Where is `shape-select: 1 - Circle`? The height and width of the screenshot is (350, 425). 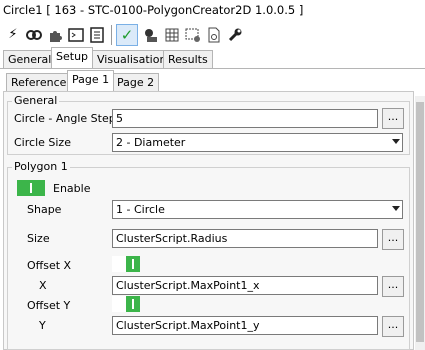
shape-select: 1 - Circle is located at coordinates (257, 209).